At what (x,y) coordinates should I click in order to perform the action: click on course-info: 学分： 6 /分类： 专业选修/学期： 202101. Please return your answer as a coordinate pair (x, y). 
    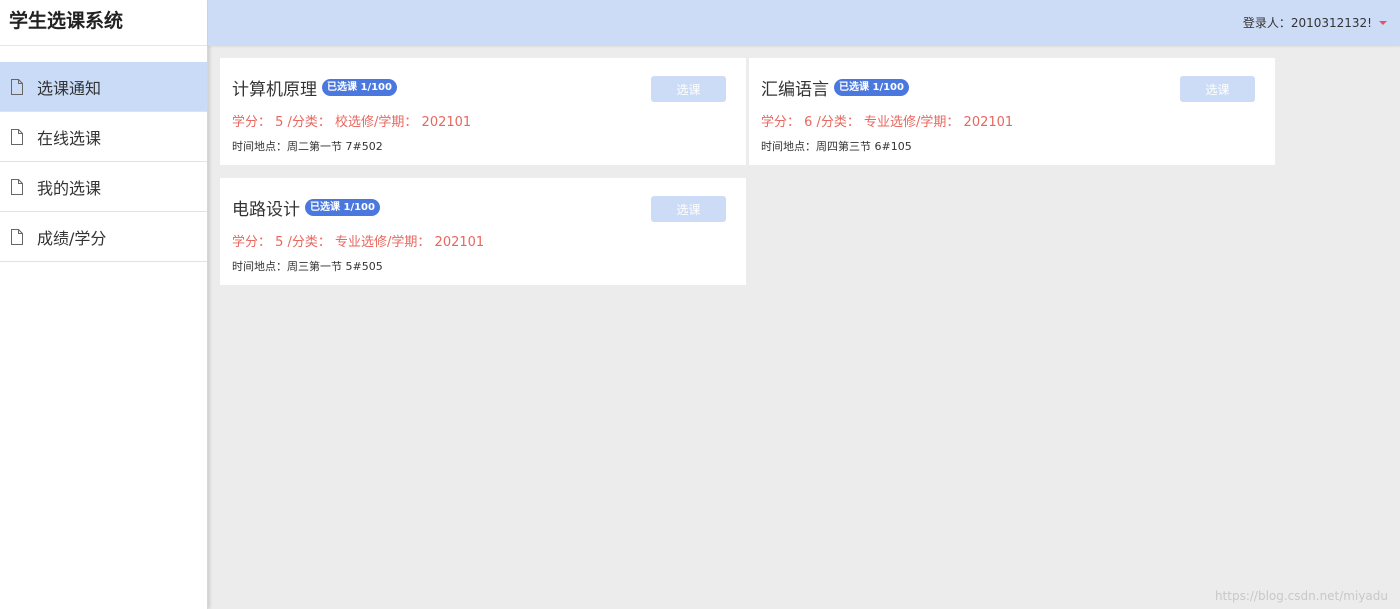
    Looking at the image, I should click on (887, 122).